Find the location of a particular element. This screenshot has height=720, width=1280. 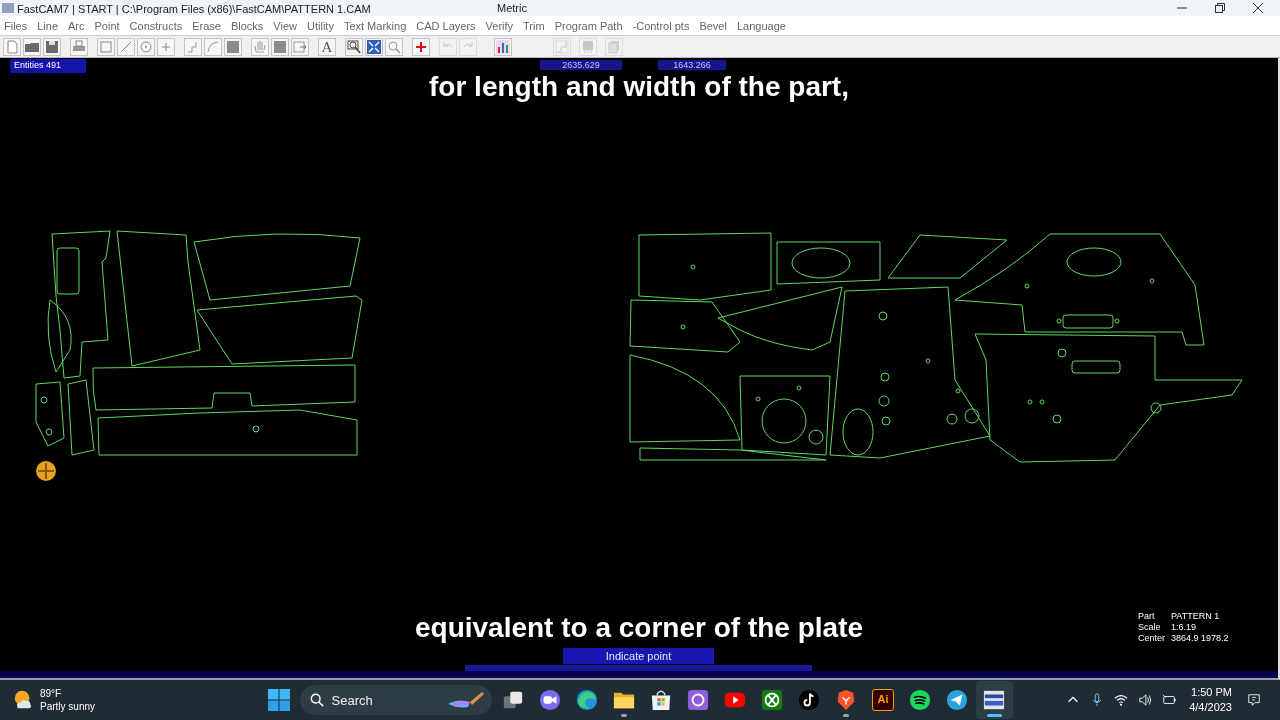

part-outline is located at coordinates (50, 414).